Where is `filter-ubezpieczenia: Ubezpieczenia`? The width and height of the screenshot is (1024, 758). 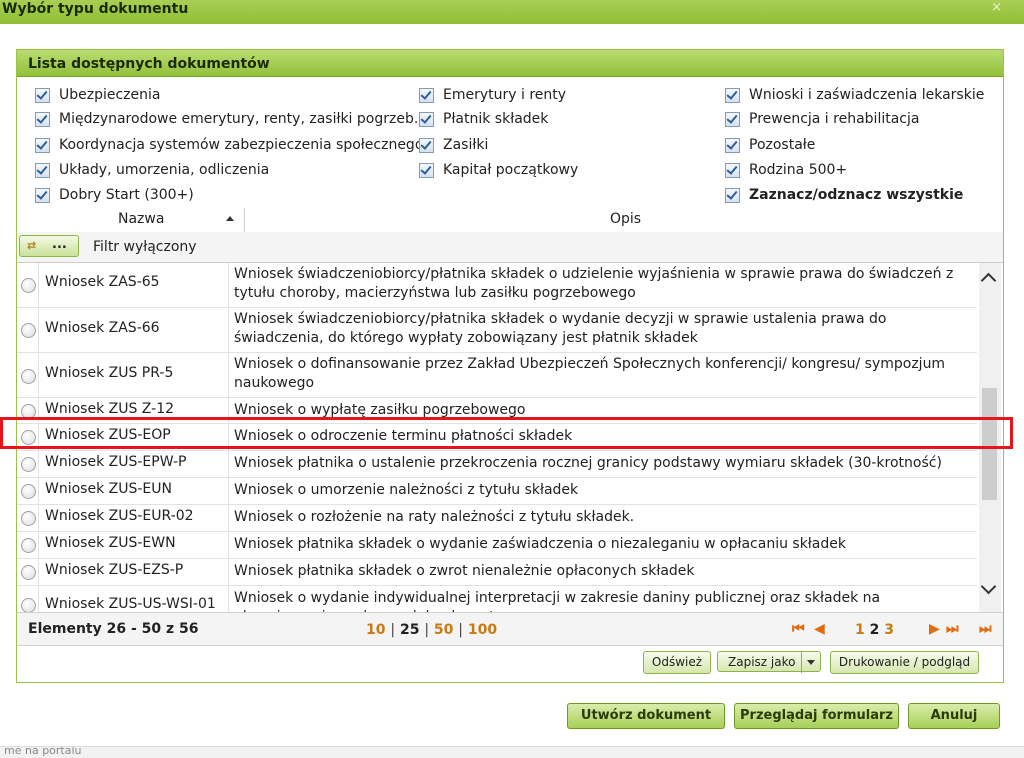 filter-ubezpieczenia: Ubezpieczenia is located at coordinates (98, 95).